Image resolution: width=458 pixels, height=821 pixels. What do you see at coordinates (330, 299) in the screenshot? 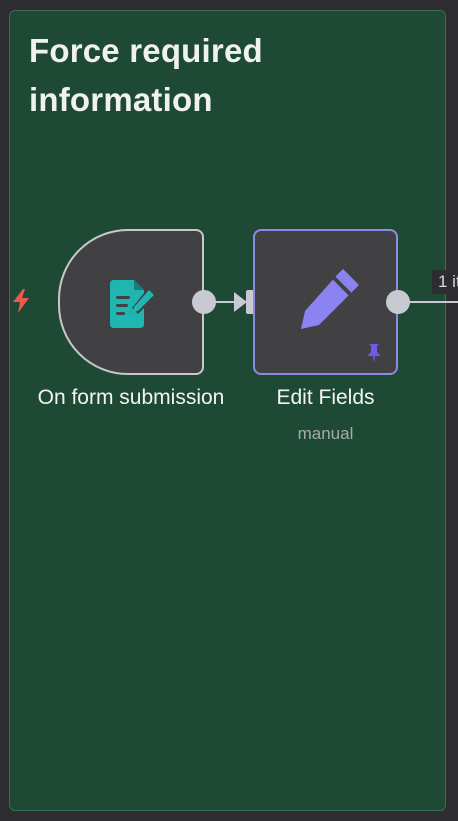
I see `pencil-icon` at bounding box center [330, 299].